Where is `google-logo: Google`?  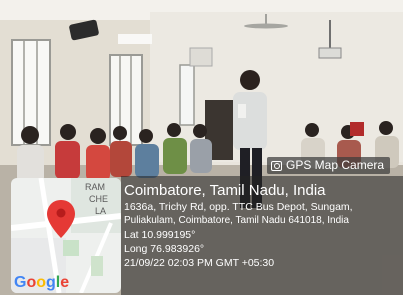 google-logo: Google is located at coordinates (41, 282).